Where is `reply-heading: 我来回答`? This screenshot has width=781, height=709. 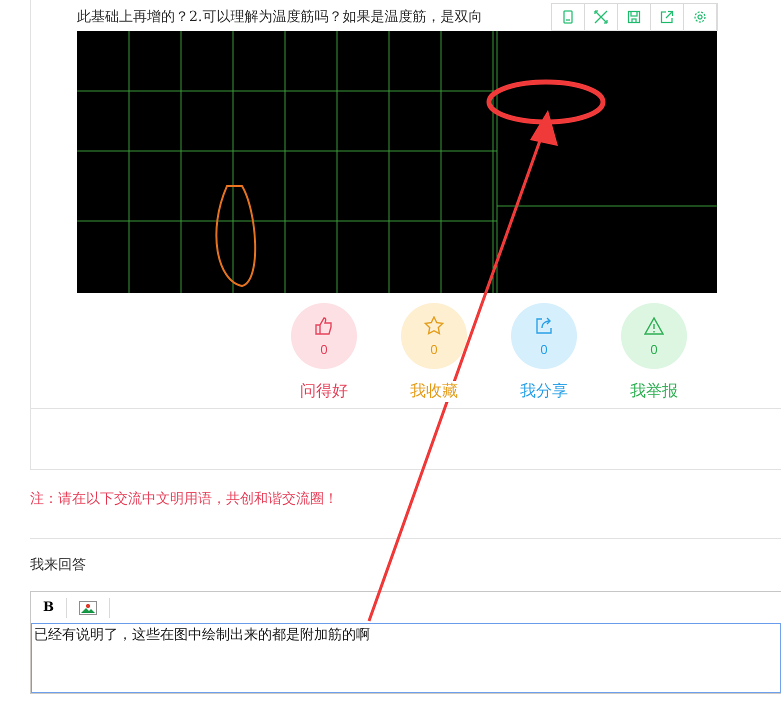
reply-heading: 我来回答 is located at coordinates (58, 565).